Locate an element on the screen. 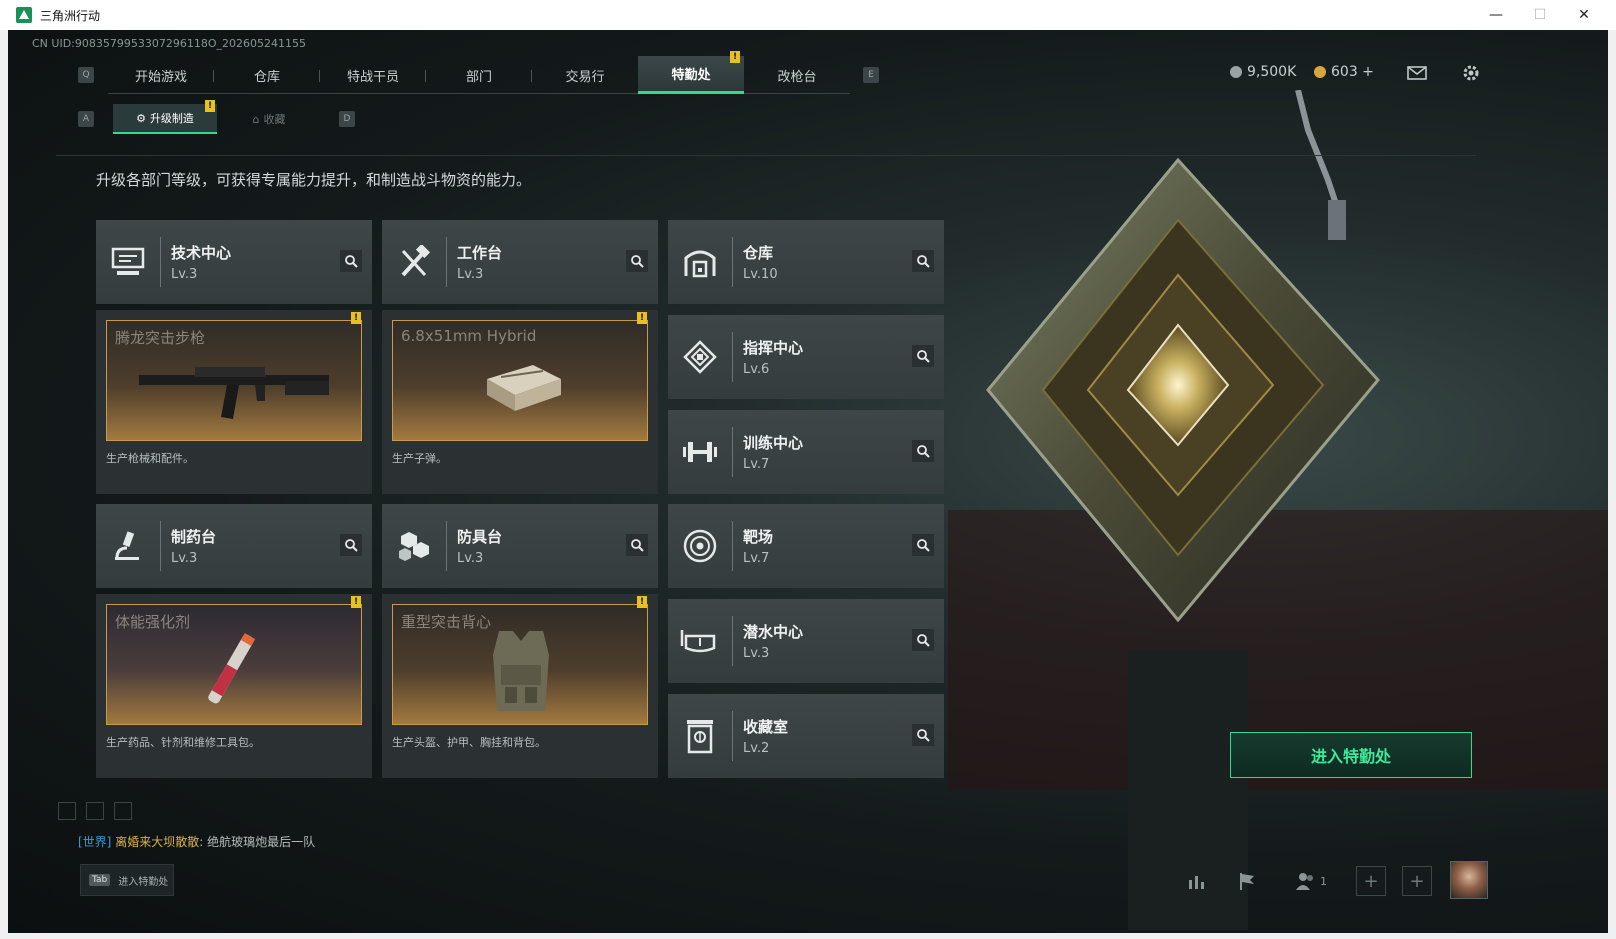 Image resolution: width=1616 pixels, height=939 pixels. microscope-icon is located at coordinates (128, 546).